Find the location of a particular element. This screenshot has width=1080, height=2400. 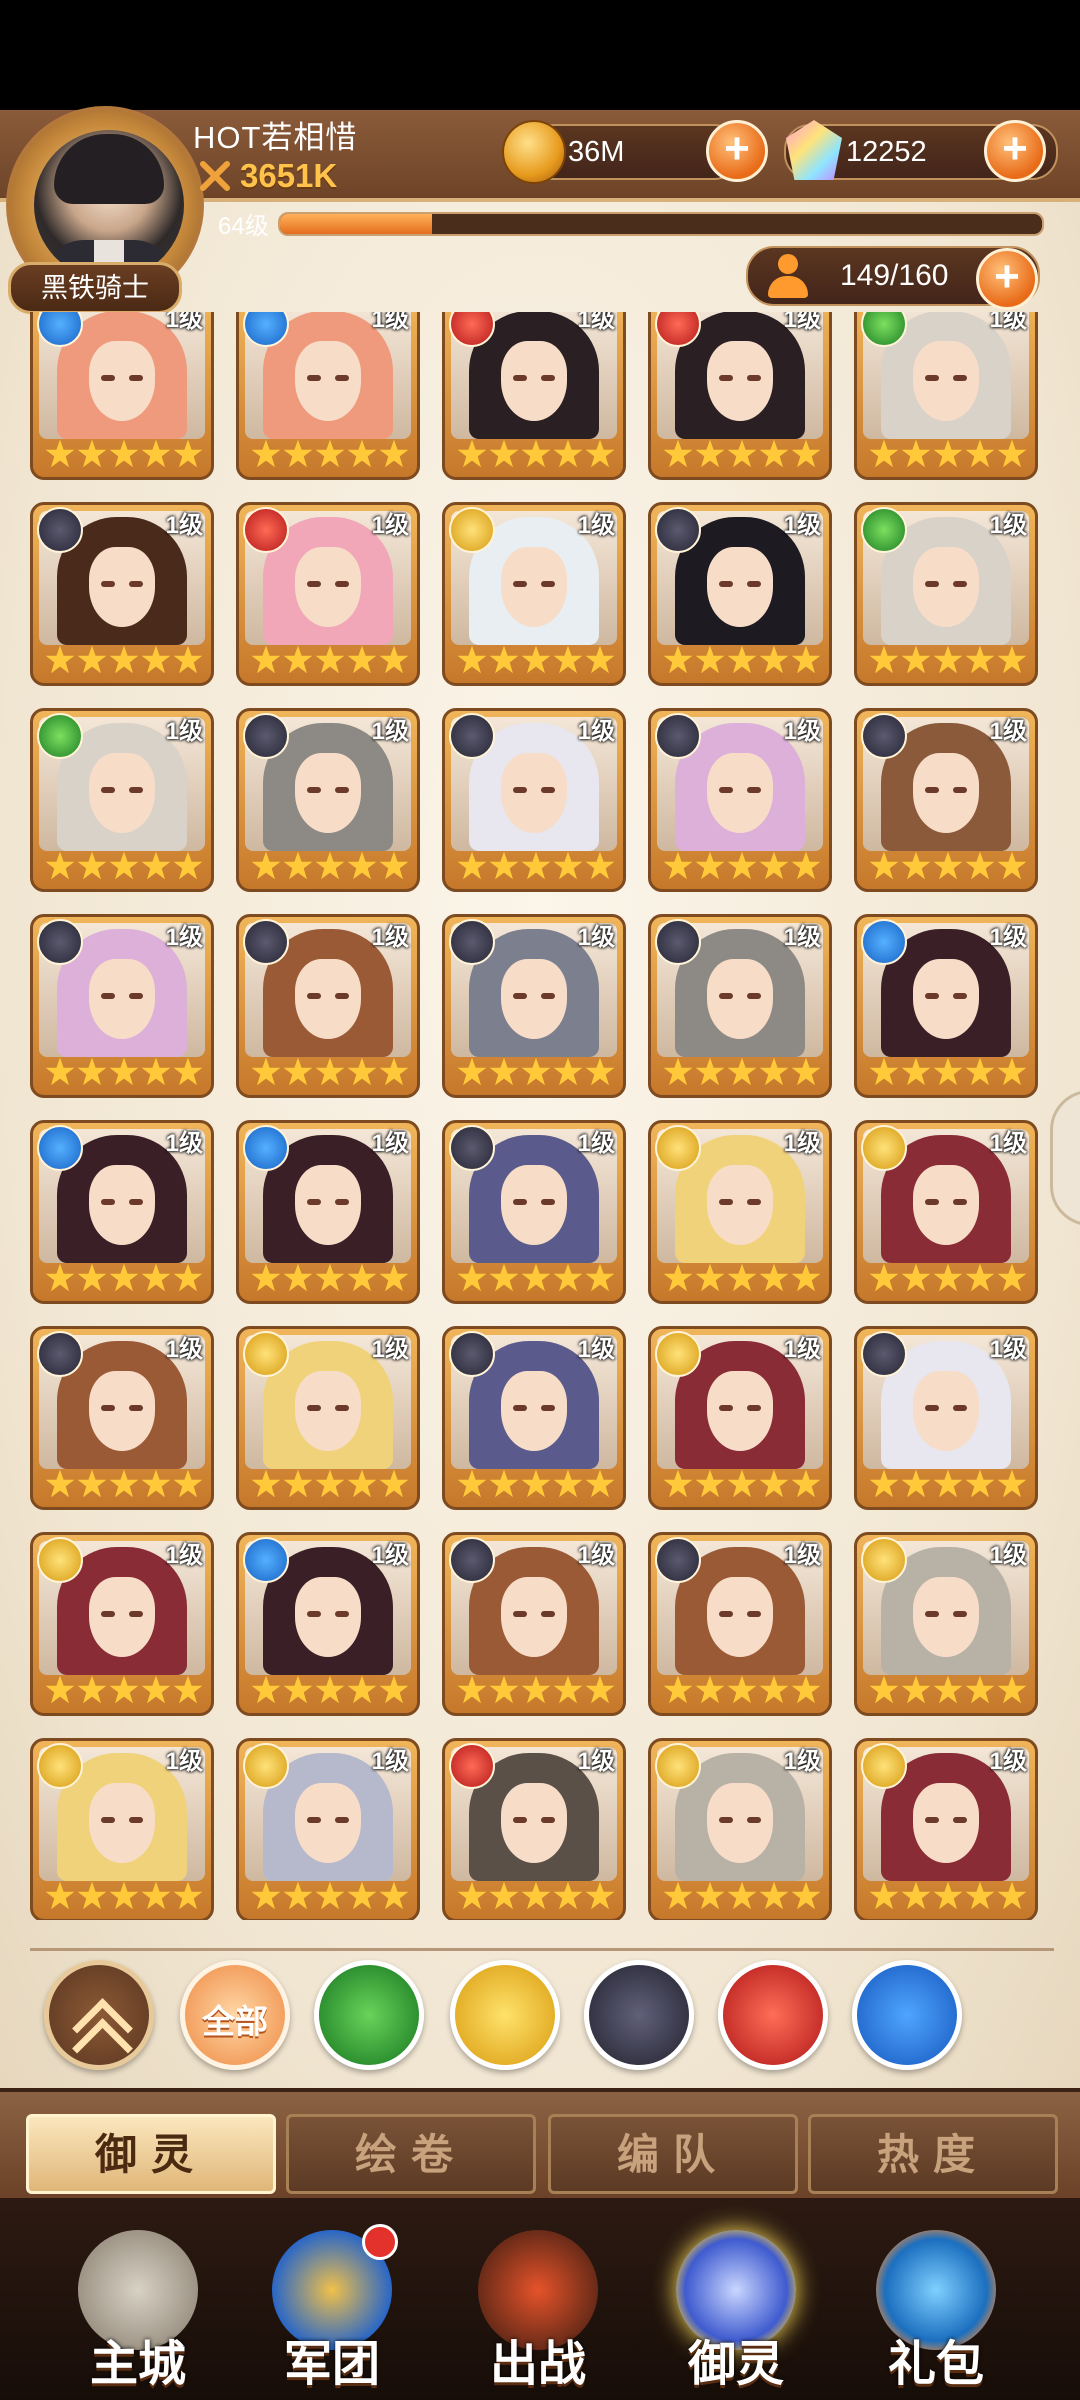

collapse-filter-button is located at coordinates (99, 2019).